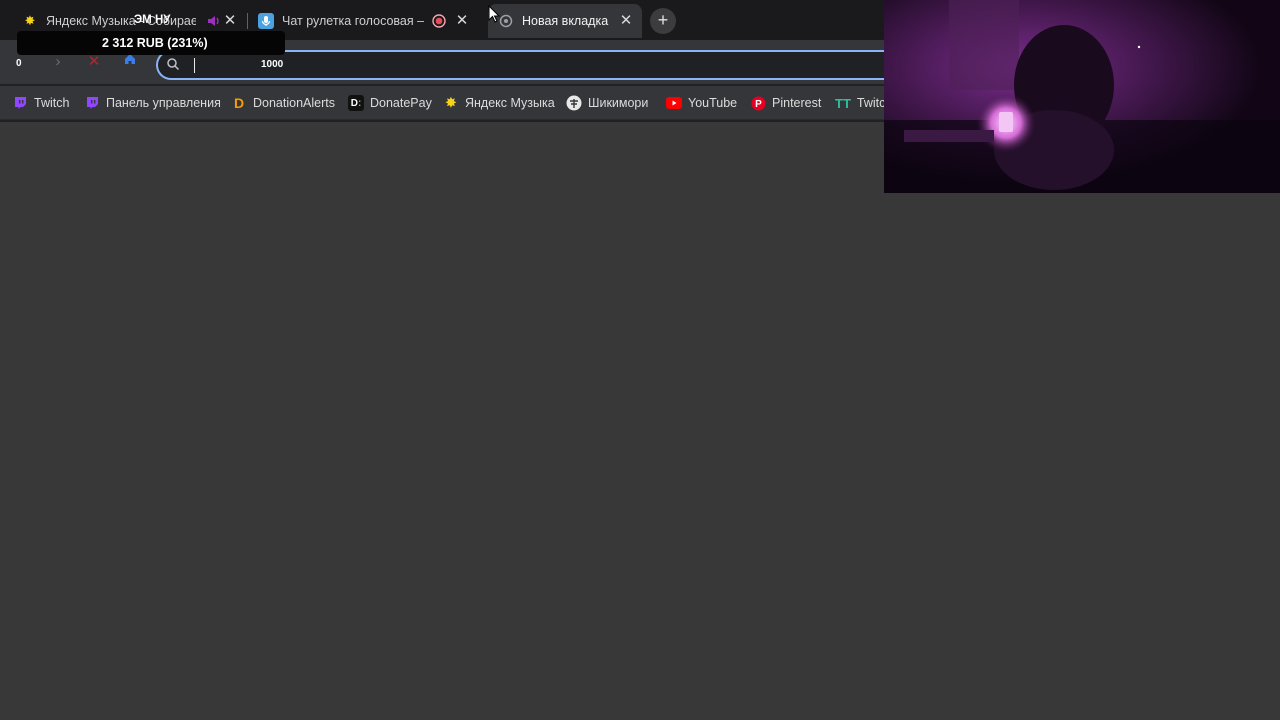 This screenshot has height=720, width=1280. Describe the element at coordinates (401, 103) in the screenshot. I see `bookmark-label: DonatePay` at that location.